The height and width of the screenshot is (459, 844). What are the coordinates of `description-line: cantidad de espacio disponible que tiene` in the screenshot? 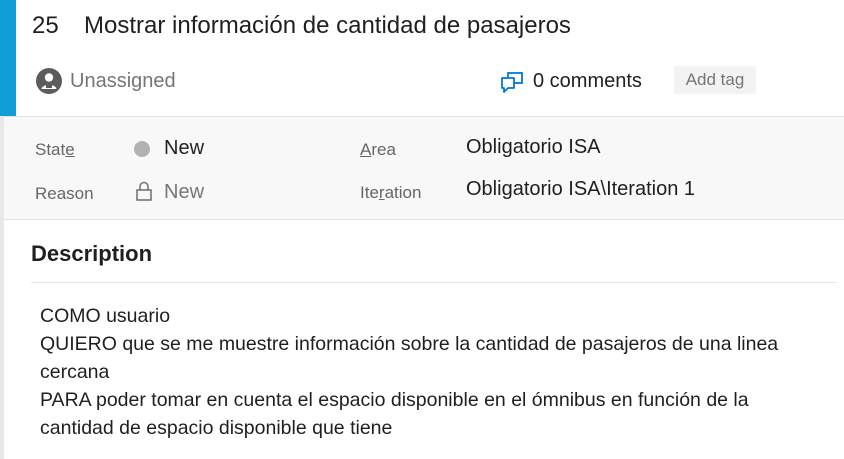 It's located at (216, 428).